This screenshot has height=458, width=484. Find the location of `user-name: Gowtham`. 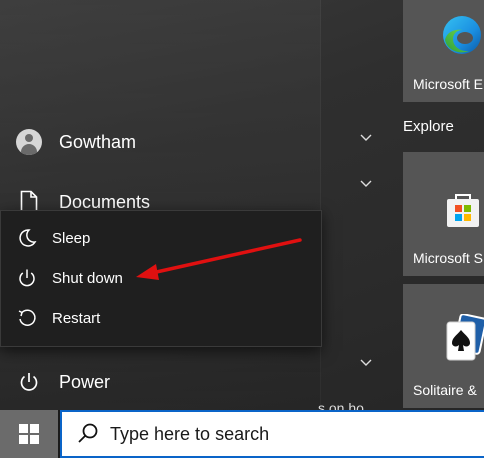

user-name: Gowtham is located at coordinates (98, 141).